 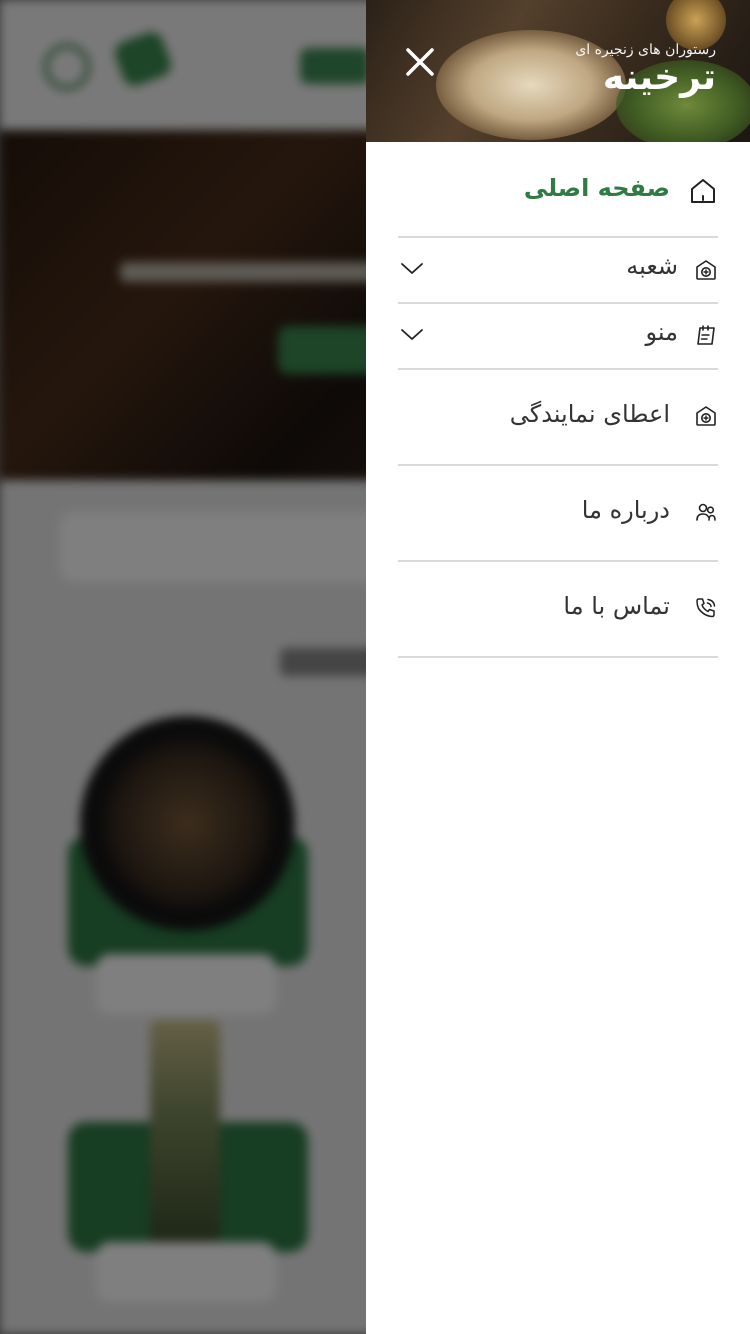 I want to click on menu-item-agency: اعطای نمایندگی, so click(x=558, y=418).